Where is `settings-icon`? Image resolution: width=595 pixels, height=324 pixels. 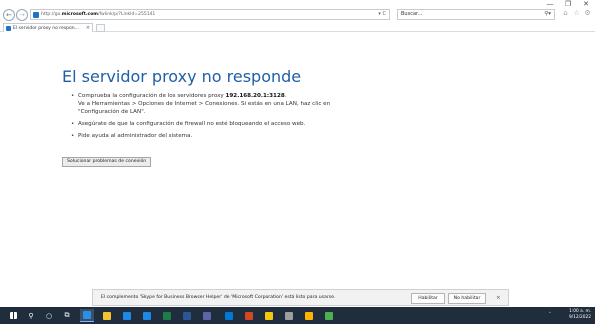 settings-icon is located at coordinates (289, 315).